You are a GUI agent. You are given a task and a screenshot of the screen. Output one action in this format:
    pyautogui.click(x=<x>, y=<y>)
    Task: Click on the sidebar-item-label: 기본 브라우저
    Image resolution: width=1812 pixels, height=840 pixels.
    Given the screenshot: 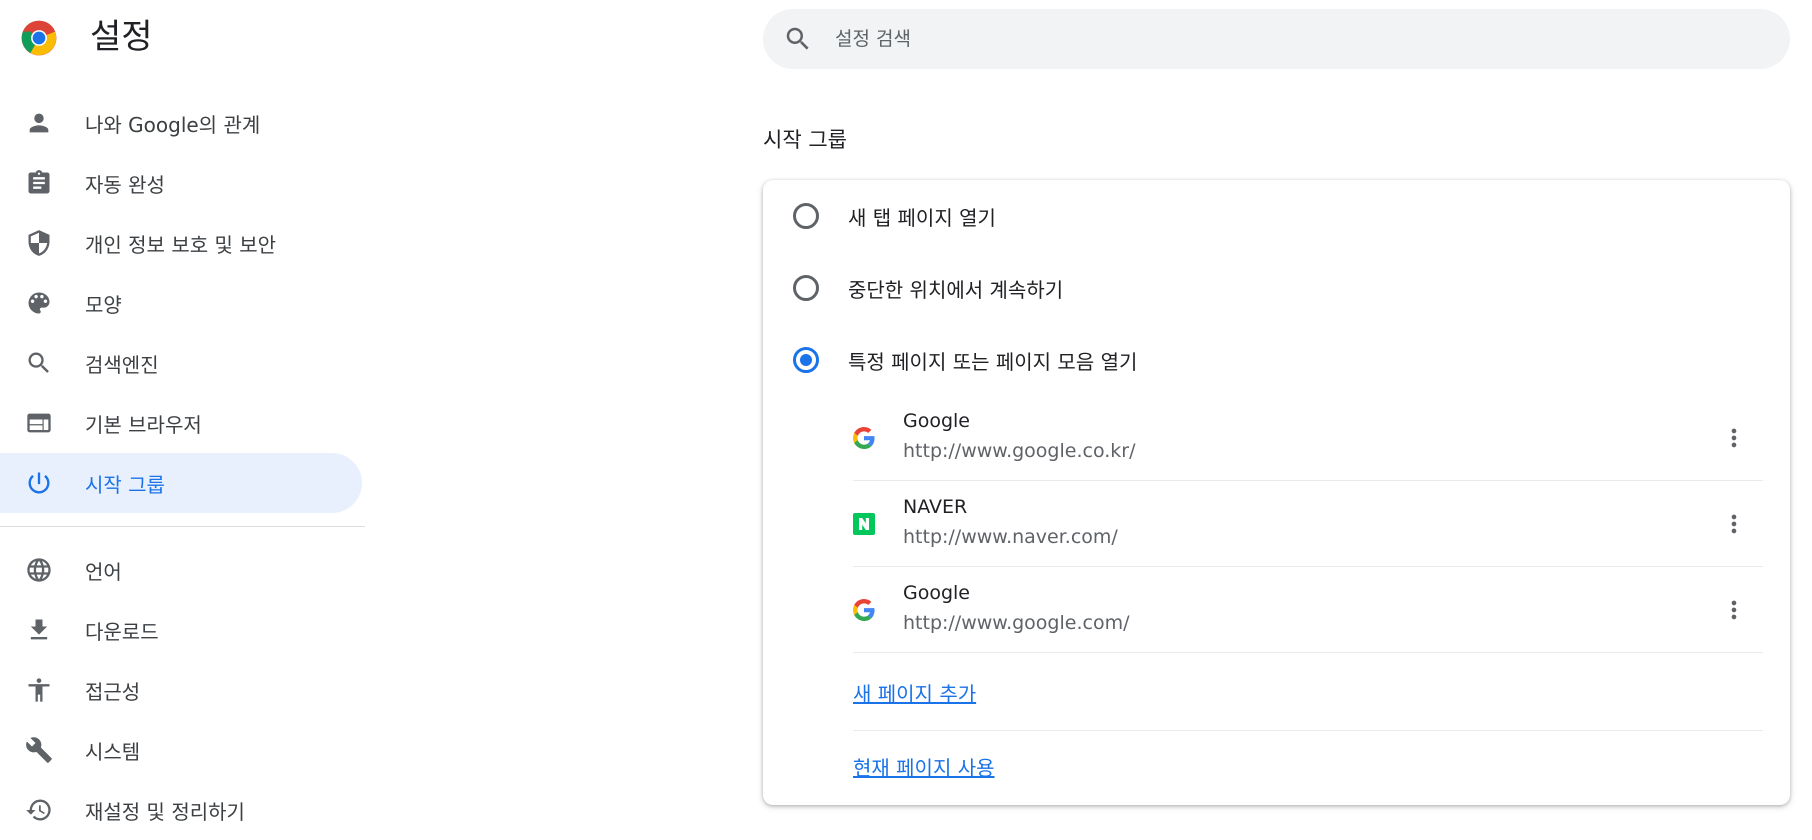 What is the action you would take?
    pyautogui.click(x=143, y=424)
    